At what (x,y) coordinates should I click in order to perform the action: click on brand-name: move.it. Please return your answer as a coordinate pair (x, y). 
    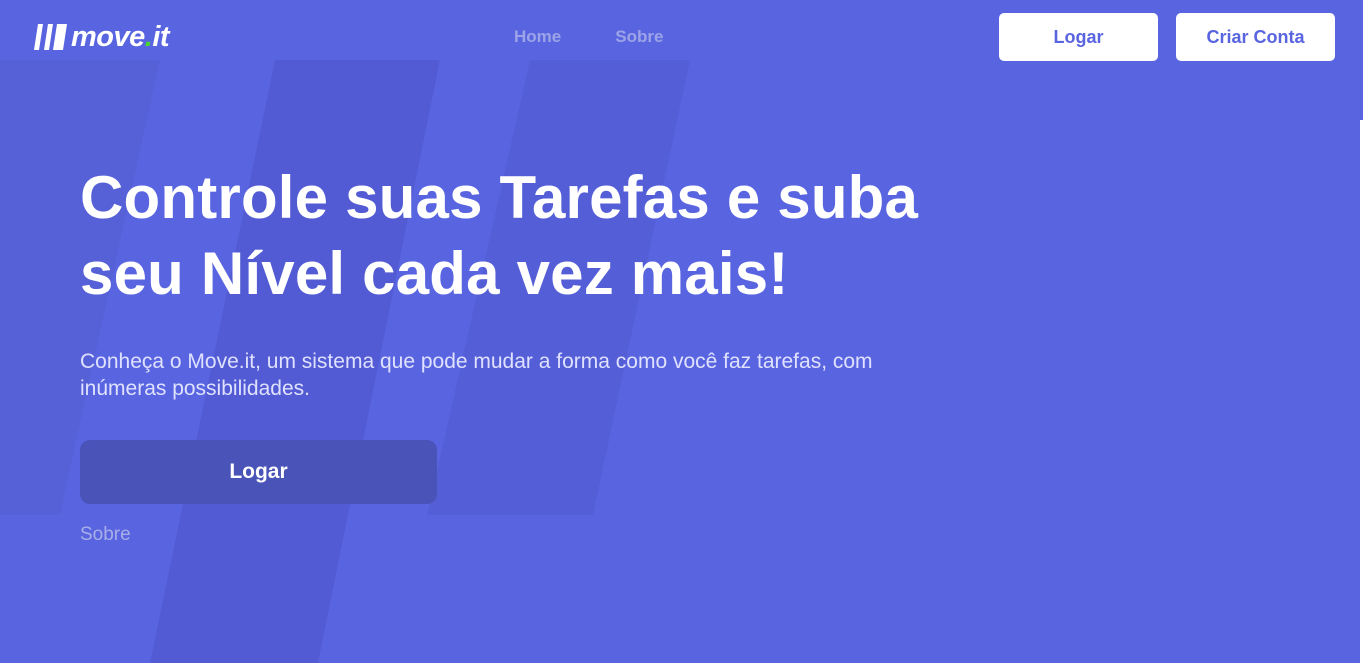
    Looking at the image, I should click on (120, 36).